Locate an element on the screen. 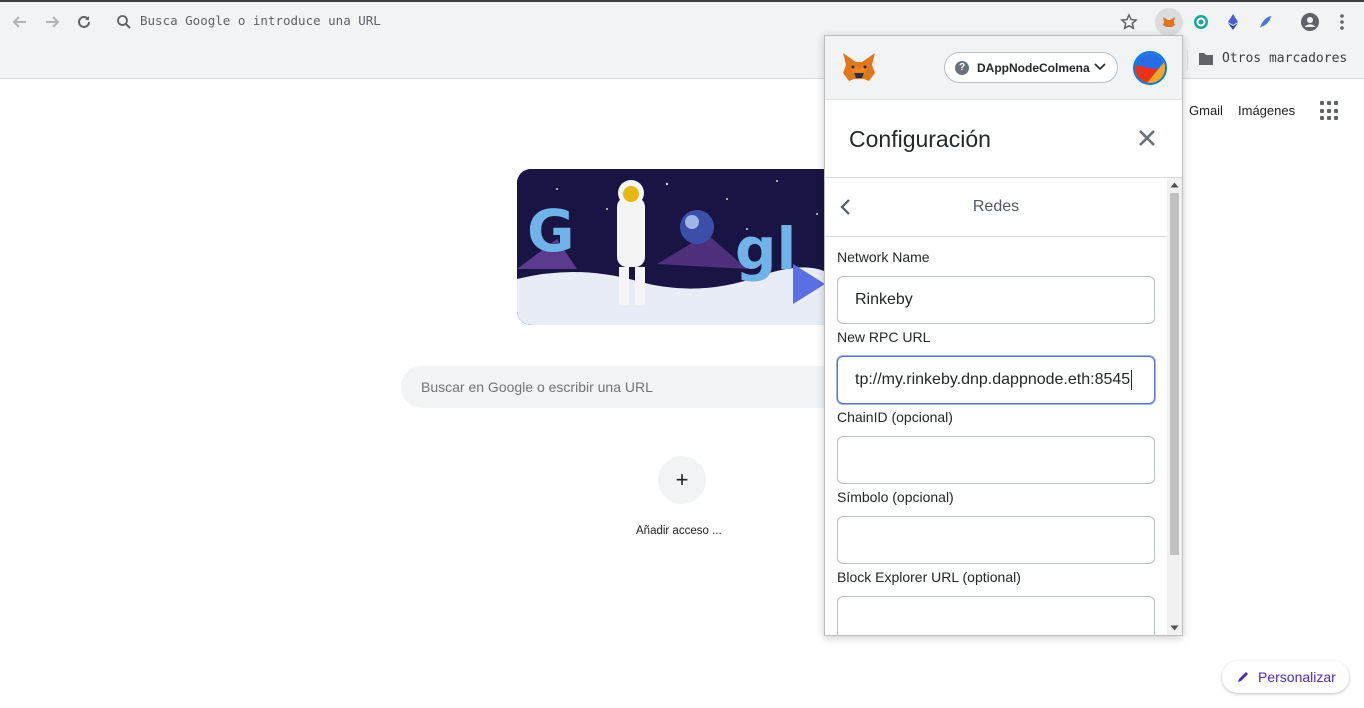  bookmark-folder-other: Otros marcadores is located at coordinates (1272, 58).